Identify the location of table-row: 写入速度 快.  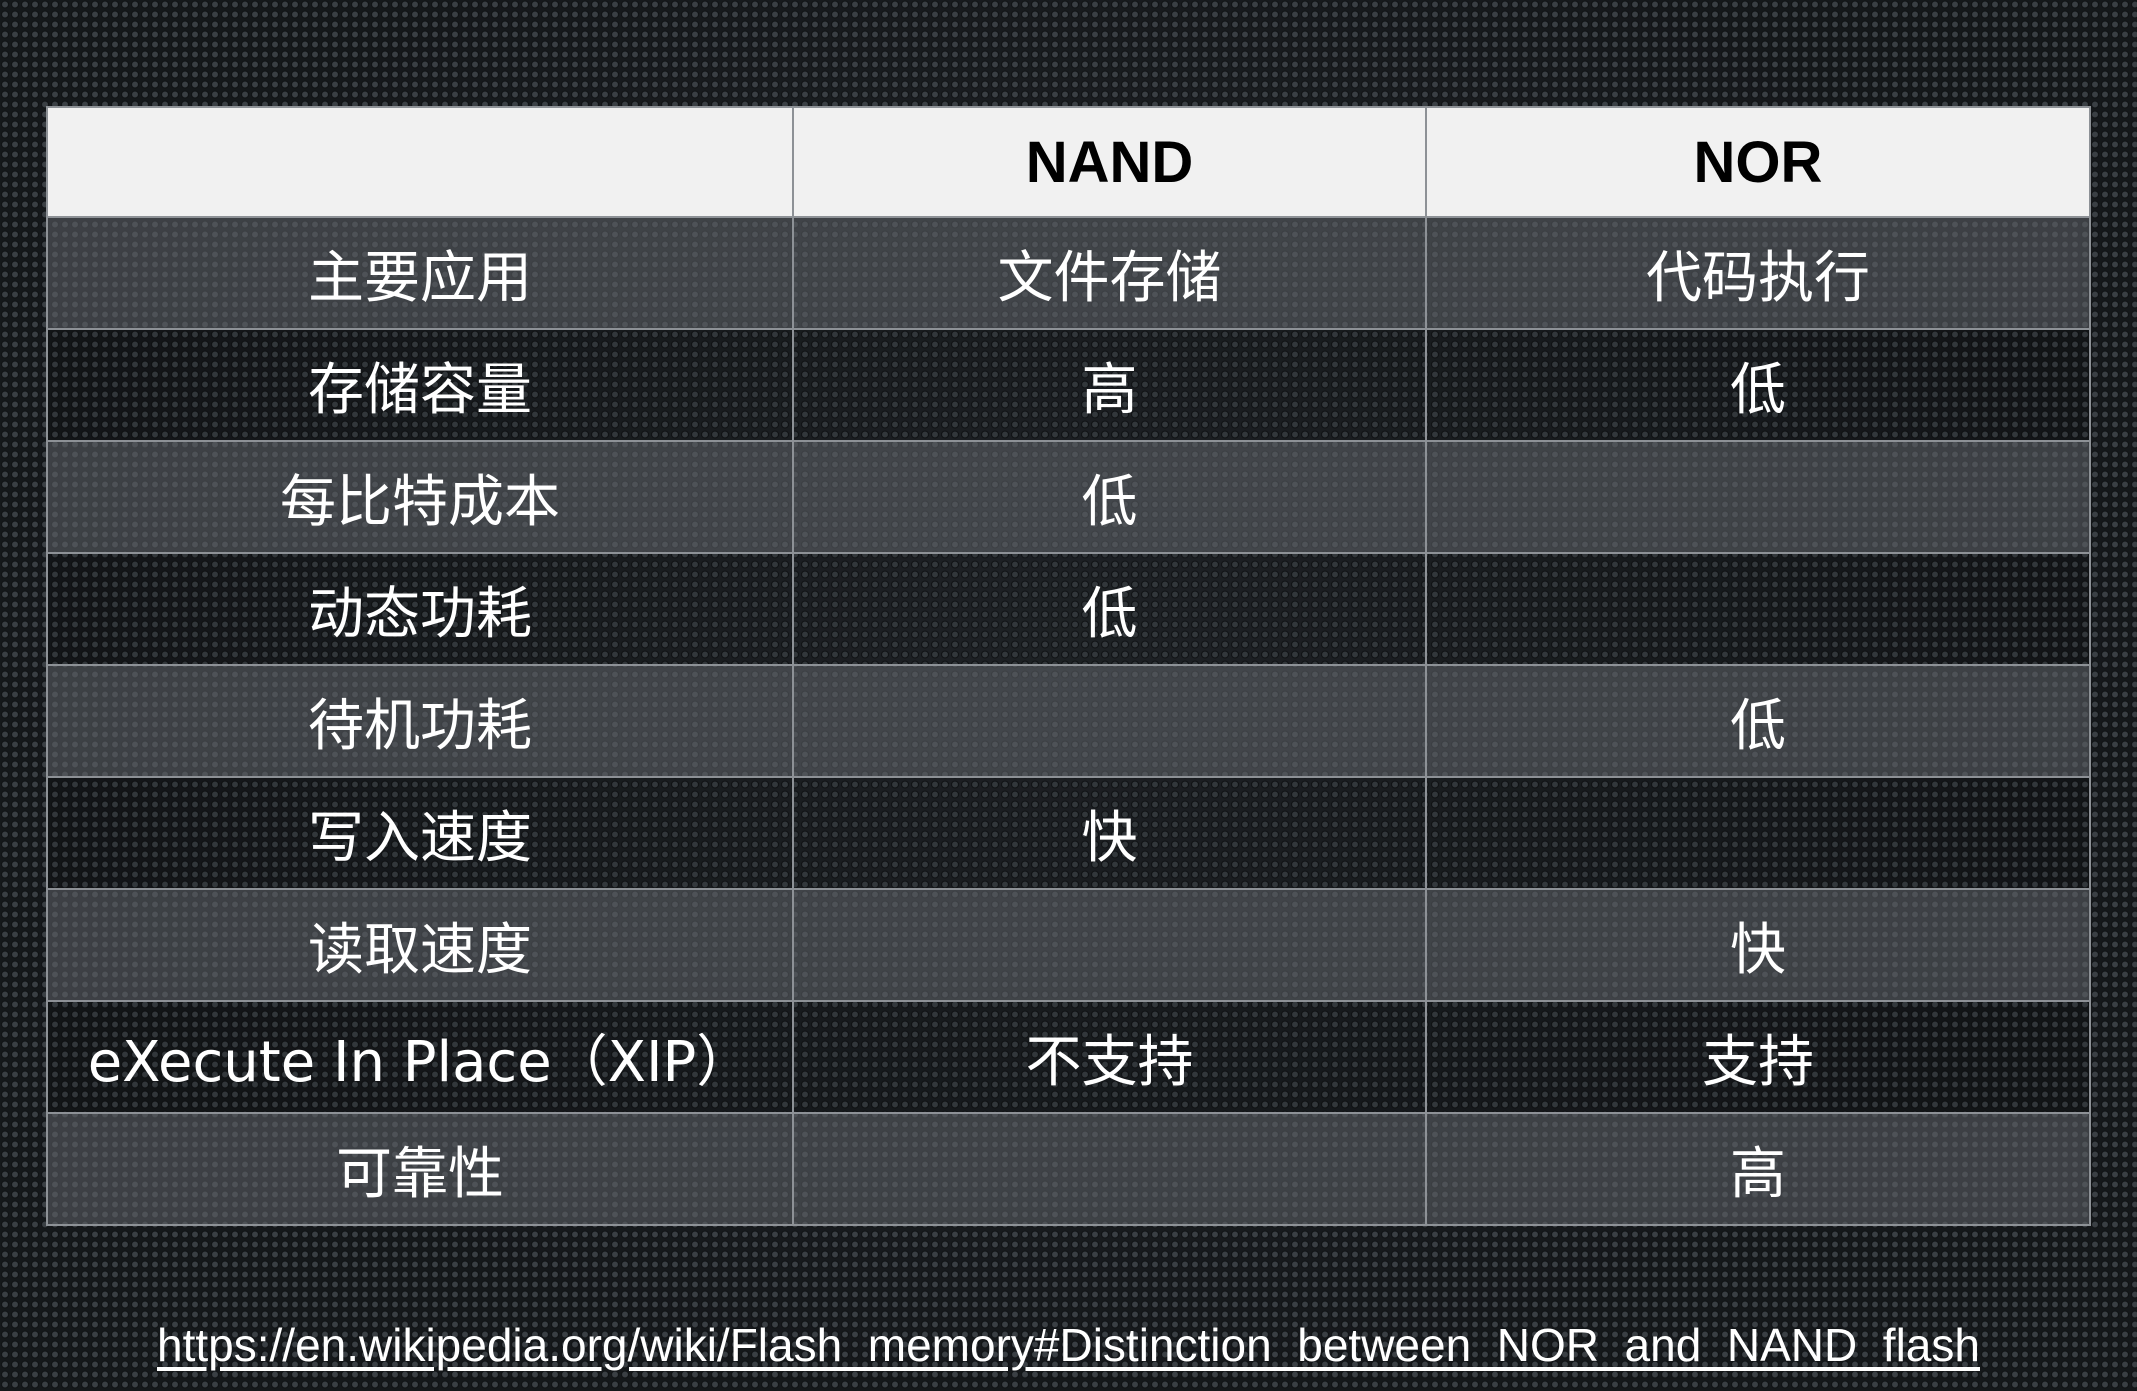
(1068, 833).